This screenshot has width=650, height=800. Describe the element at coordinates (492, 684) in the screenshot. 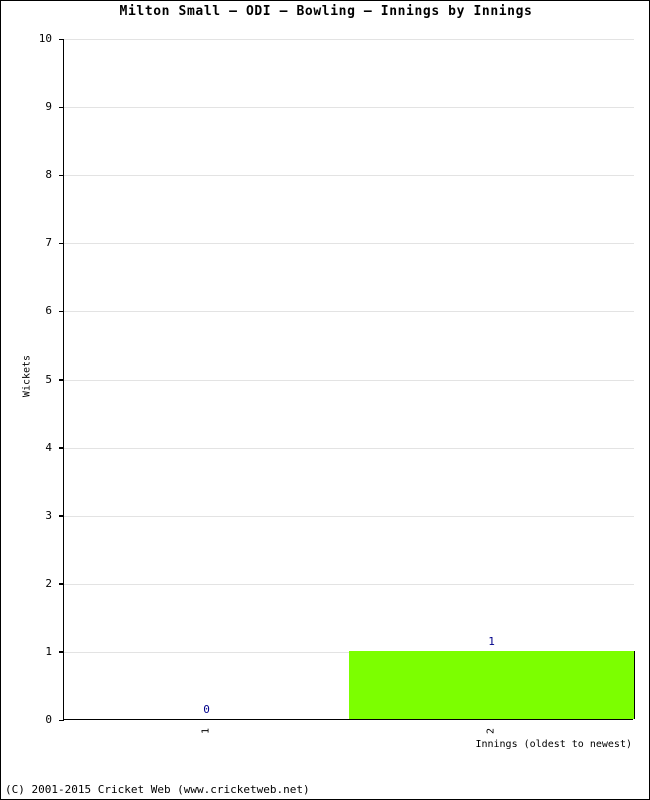

I see `bar-rect` at that location.